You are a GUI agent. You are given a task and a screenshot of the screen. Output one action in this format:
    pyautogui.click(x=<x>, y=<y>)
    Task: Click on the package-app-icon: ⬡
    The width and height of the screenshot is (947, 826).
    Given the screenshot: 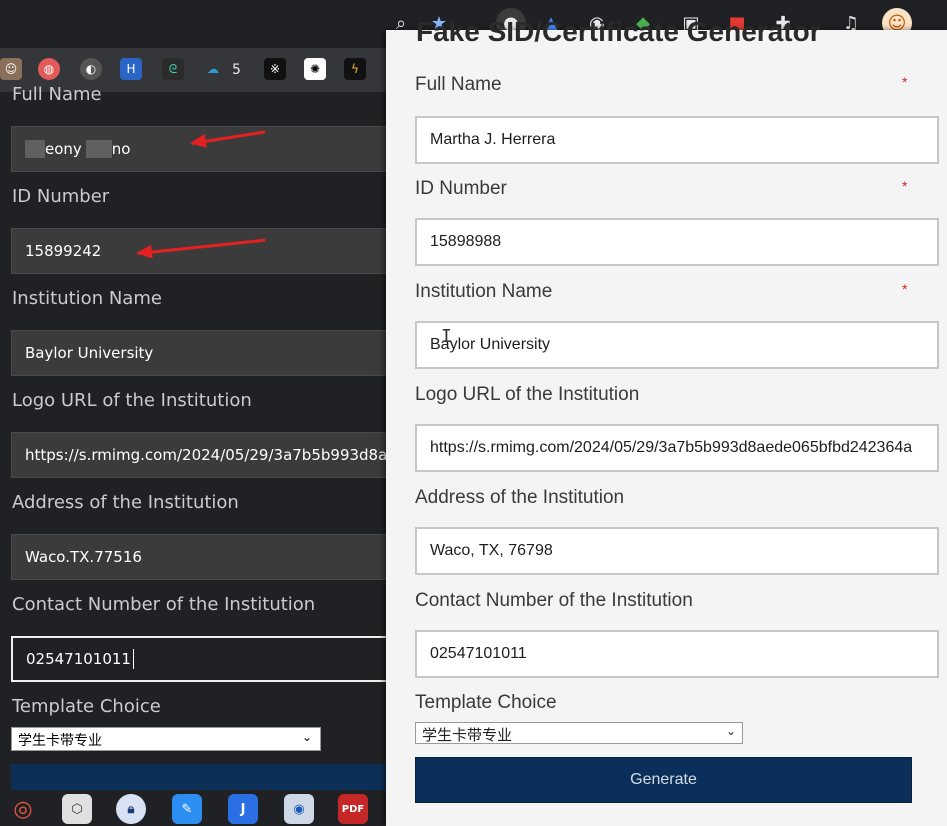 What is the action you would take?
    pyautogui.click(x=77, y=809)
    